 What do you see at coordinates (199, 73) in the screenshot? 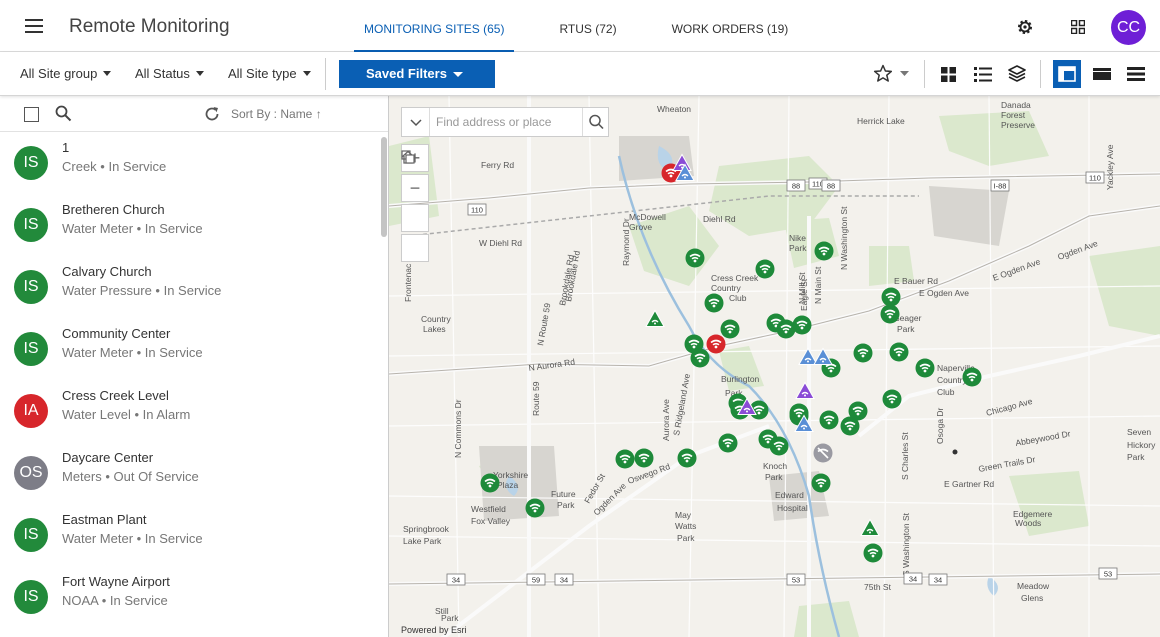
I see `chevron-down-icon` at bounding box center [199, 73].